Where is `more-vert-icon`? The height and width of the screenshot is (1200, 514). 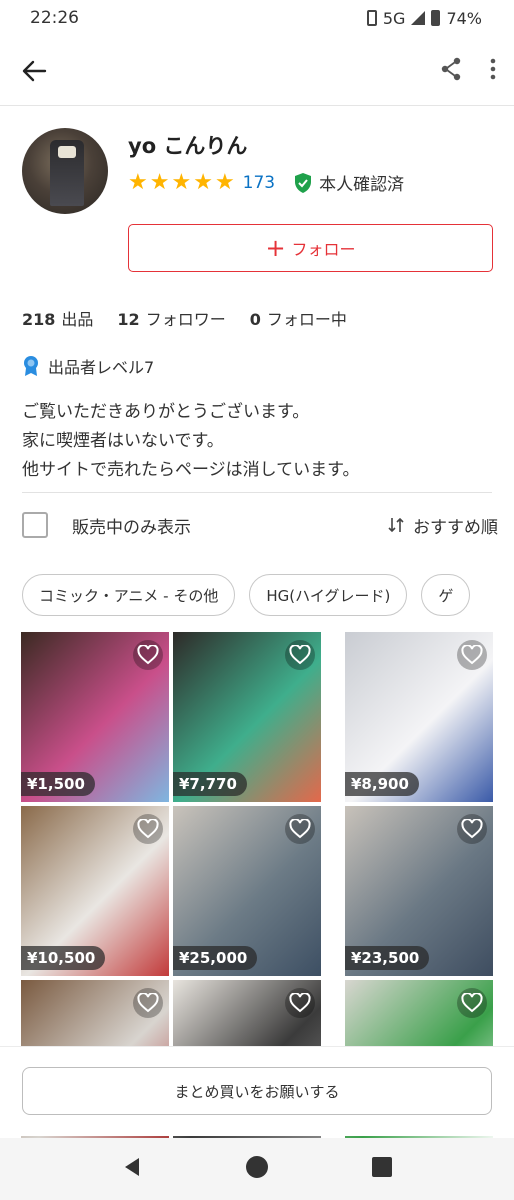 more-vert-icon is located at coordinates (493, 71).